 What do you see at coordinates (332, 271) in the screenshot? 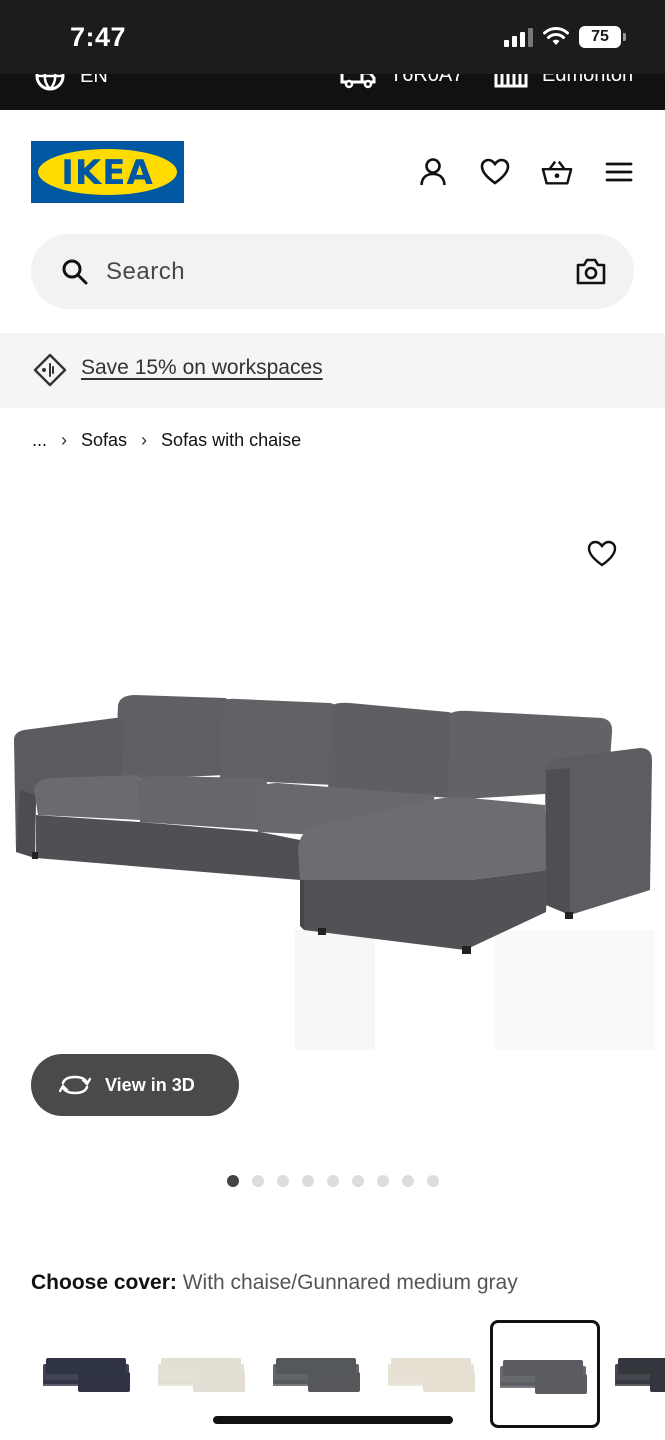
I see `search-bar: Search` at bounding box center [332, 271].